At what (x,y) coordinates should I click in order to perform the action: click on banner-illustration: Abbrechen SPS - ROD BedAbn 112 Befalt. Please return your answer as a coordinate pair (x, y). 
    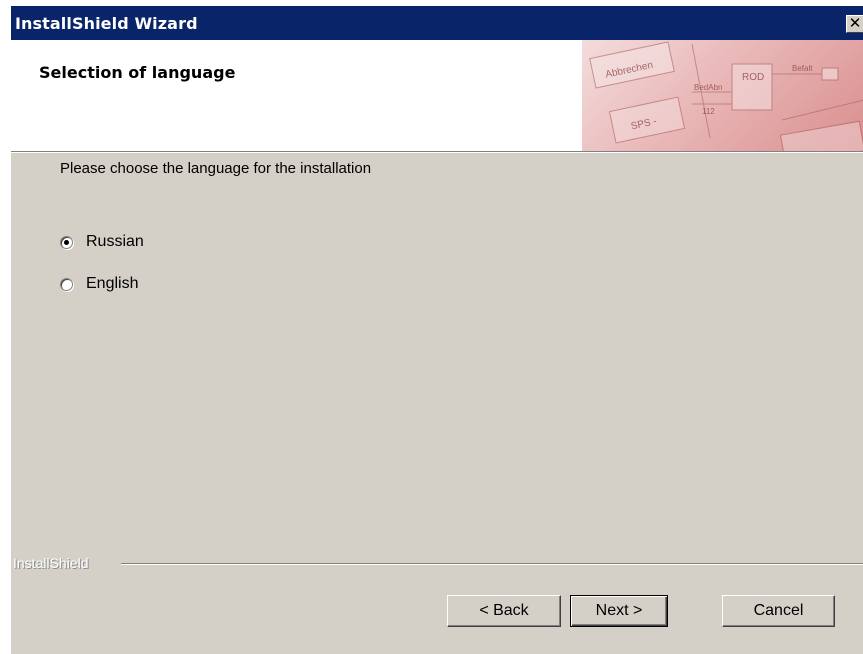
    Looking at the image, I should click on (726, 96).